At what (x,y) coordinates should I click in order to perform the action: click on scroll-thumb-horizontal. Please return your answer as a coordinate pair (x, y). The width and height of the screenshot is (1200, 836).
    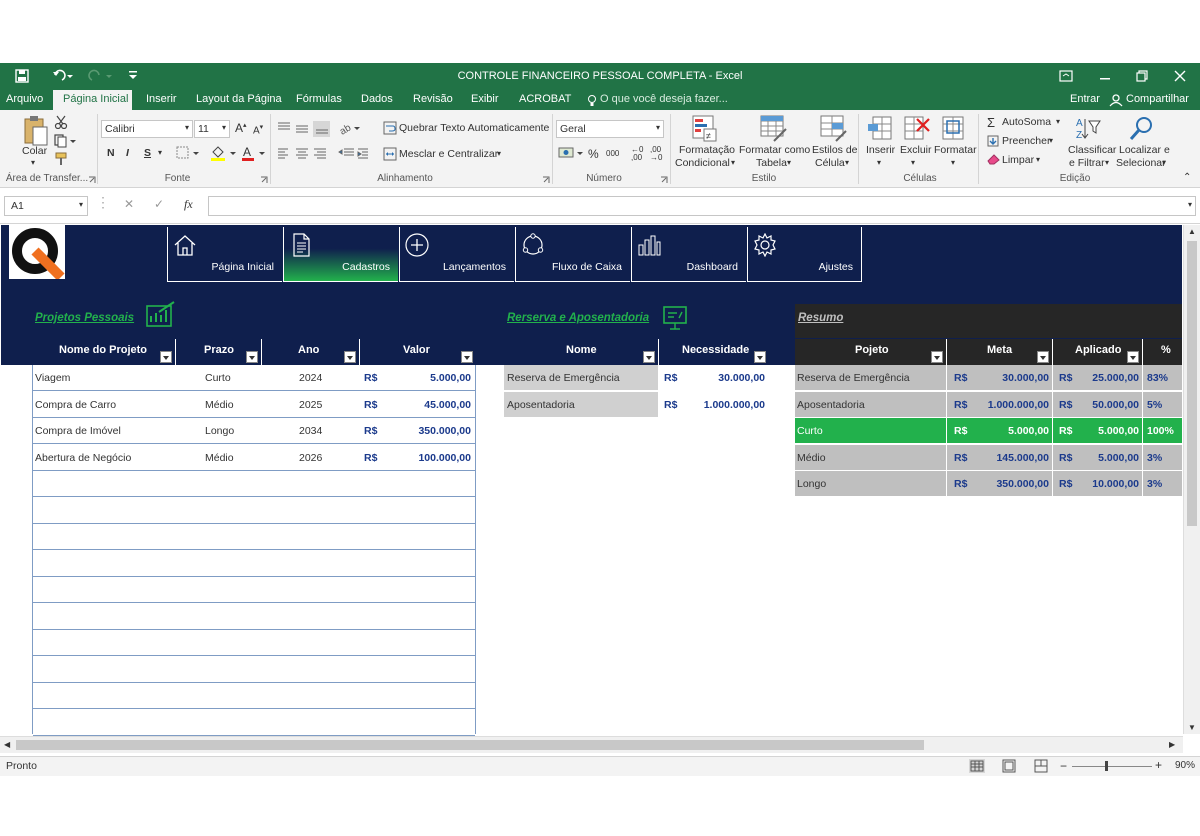
    Looking at the image, I should click on (470, 745).